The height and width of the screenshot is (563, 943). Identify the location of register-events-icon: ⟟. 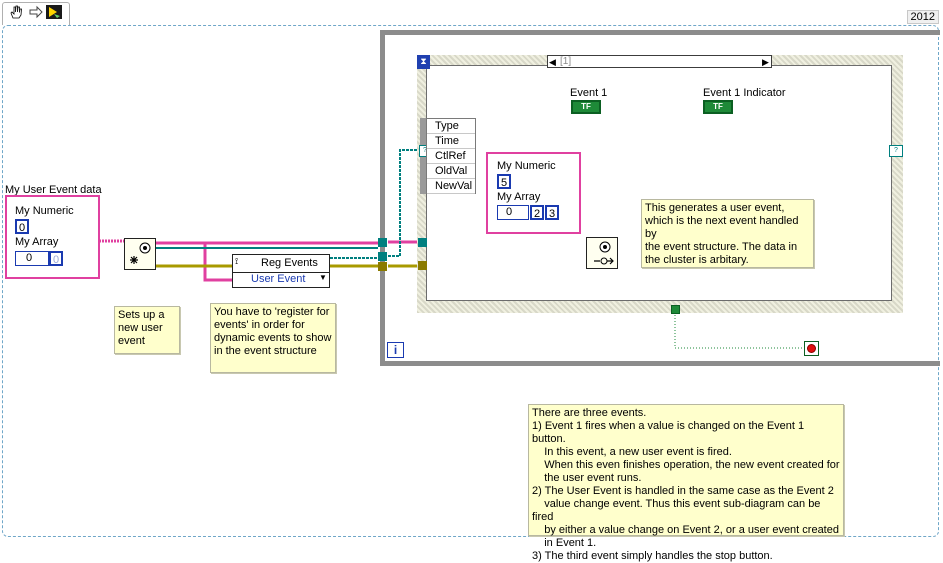
(237, 261).